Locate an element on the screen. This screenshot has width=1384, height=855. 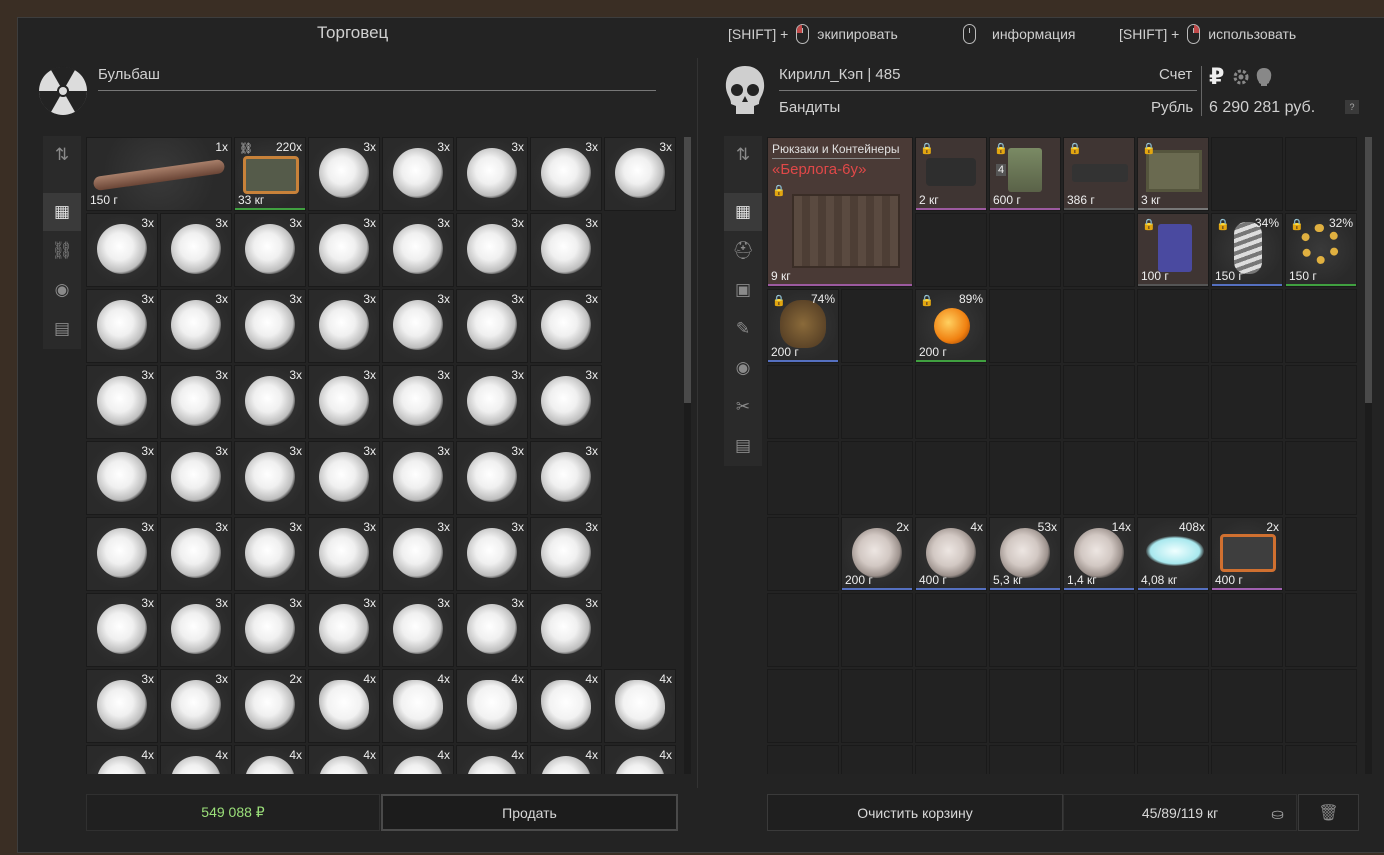
artifact-filter-icon: ◉ is located at coordinates (62, 290).